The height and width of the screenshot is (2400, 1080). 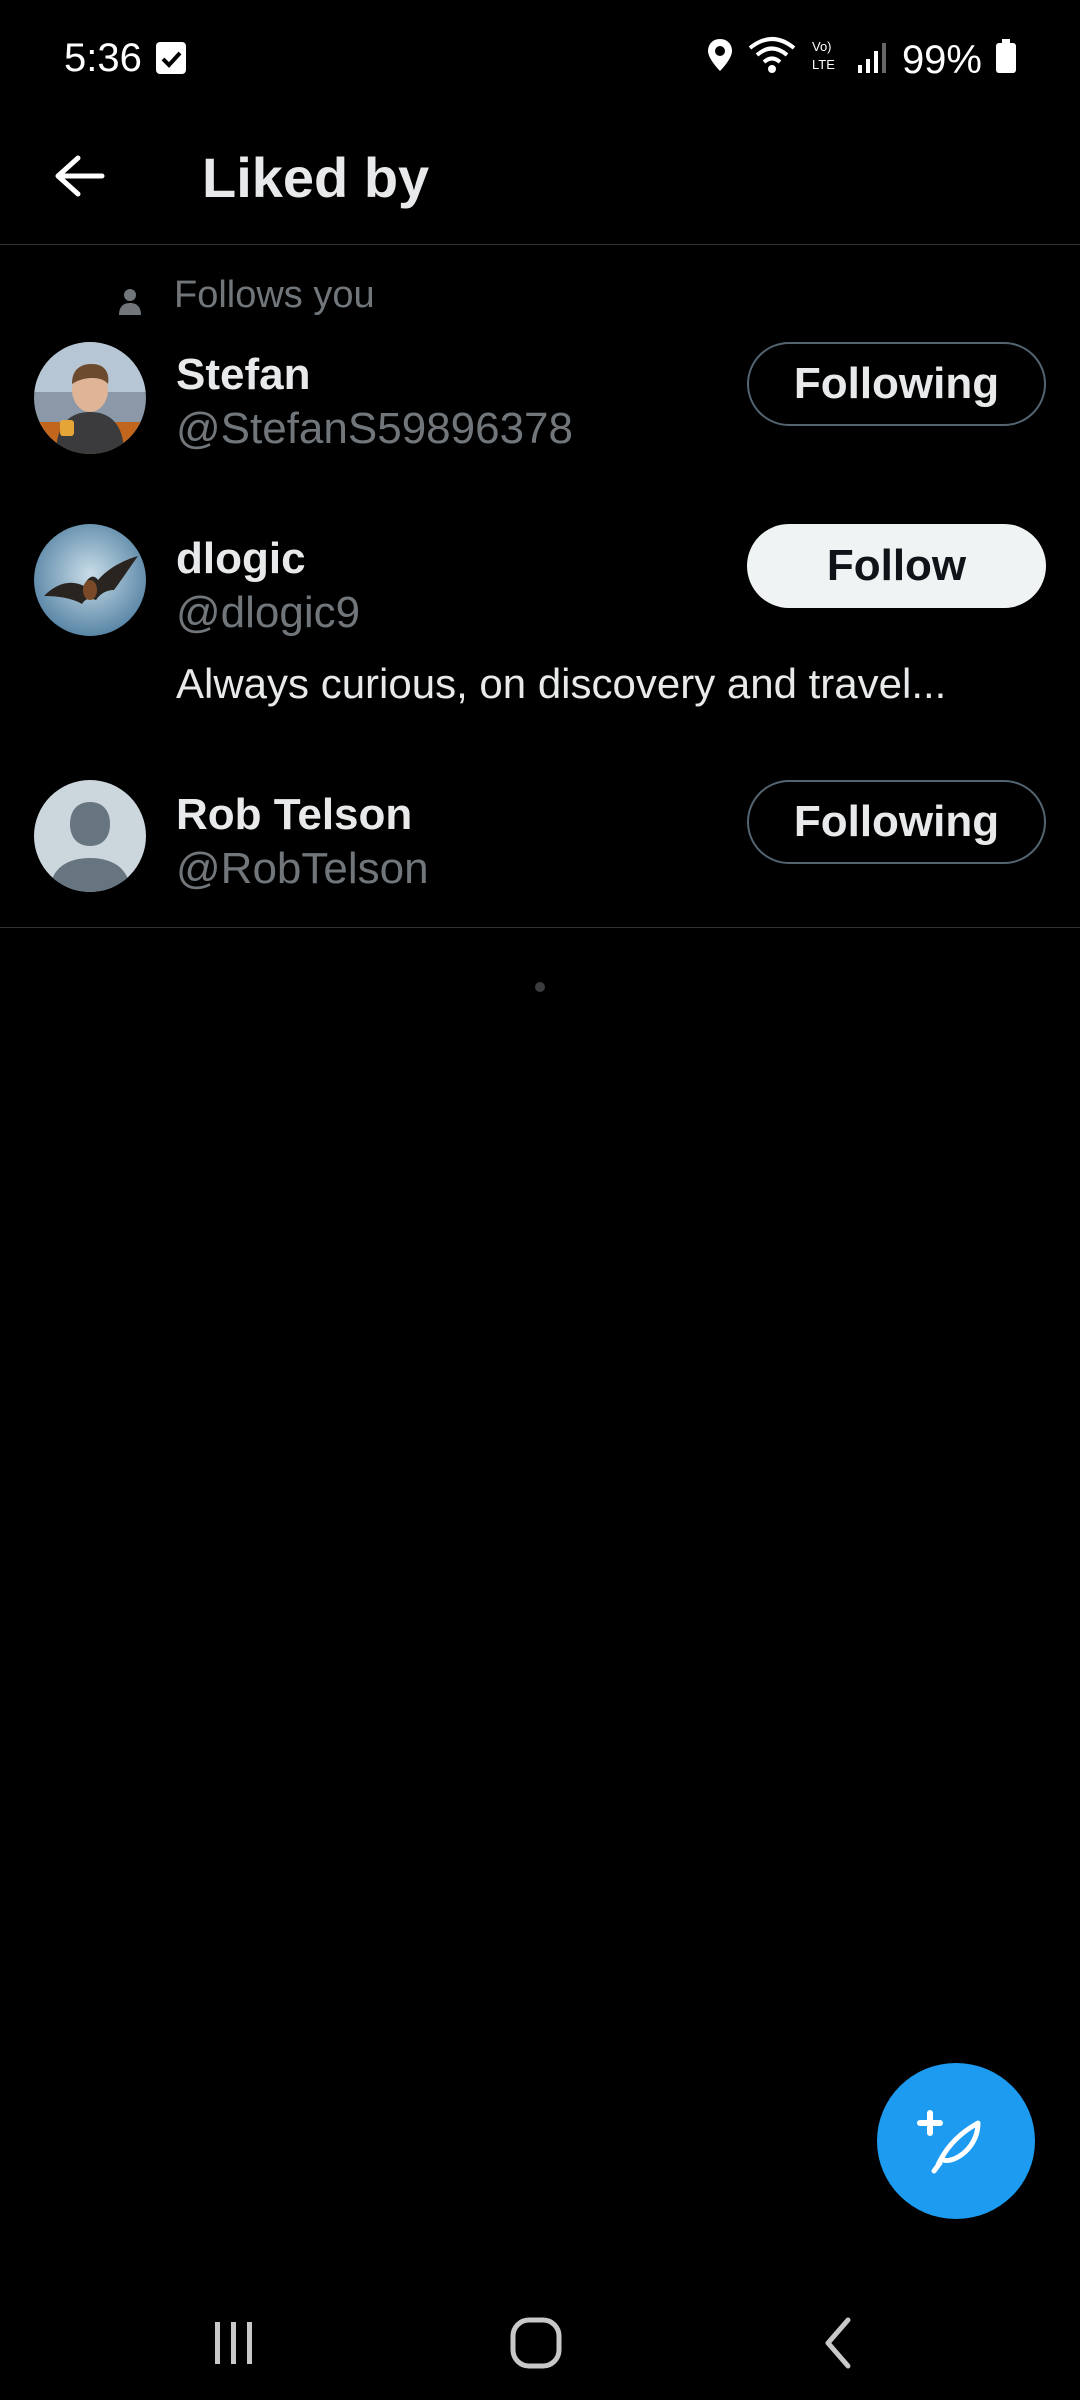 What do you see at coordinates (130, 298) in the screenshot?
I see `person-icon` at bounding box center [130, 298].